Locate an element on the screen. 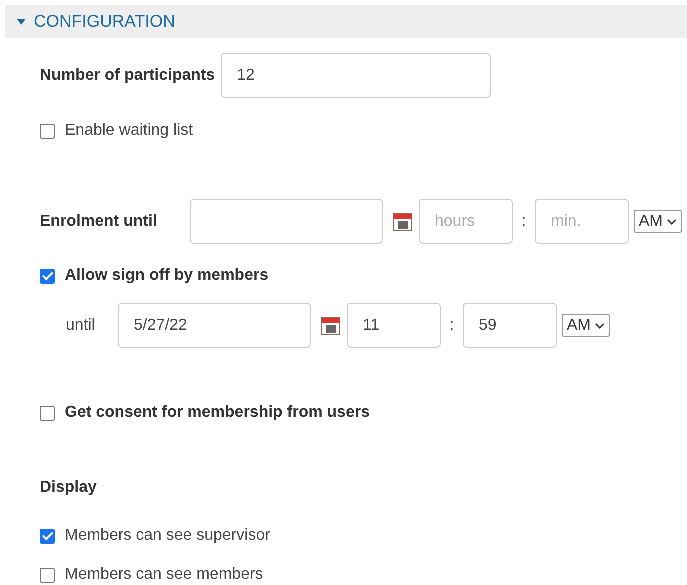  participants-field: 12 is located at coordinates (356, 75).